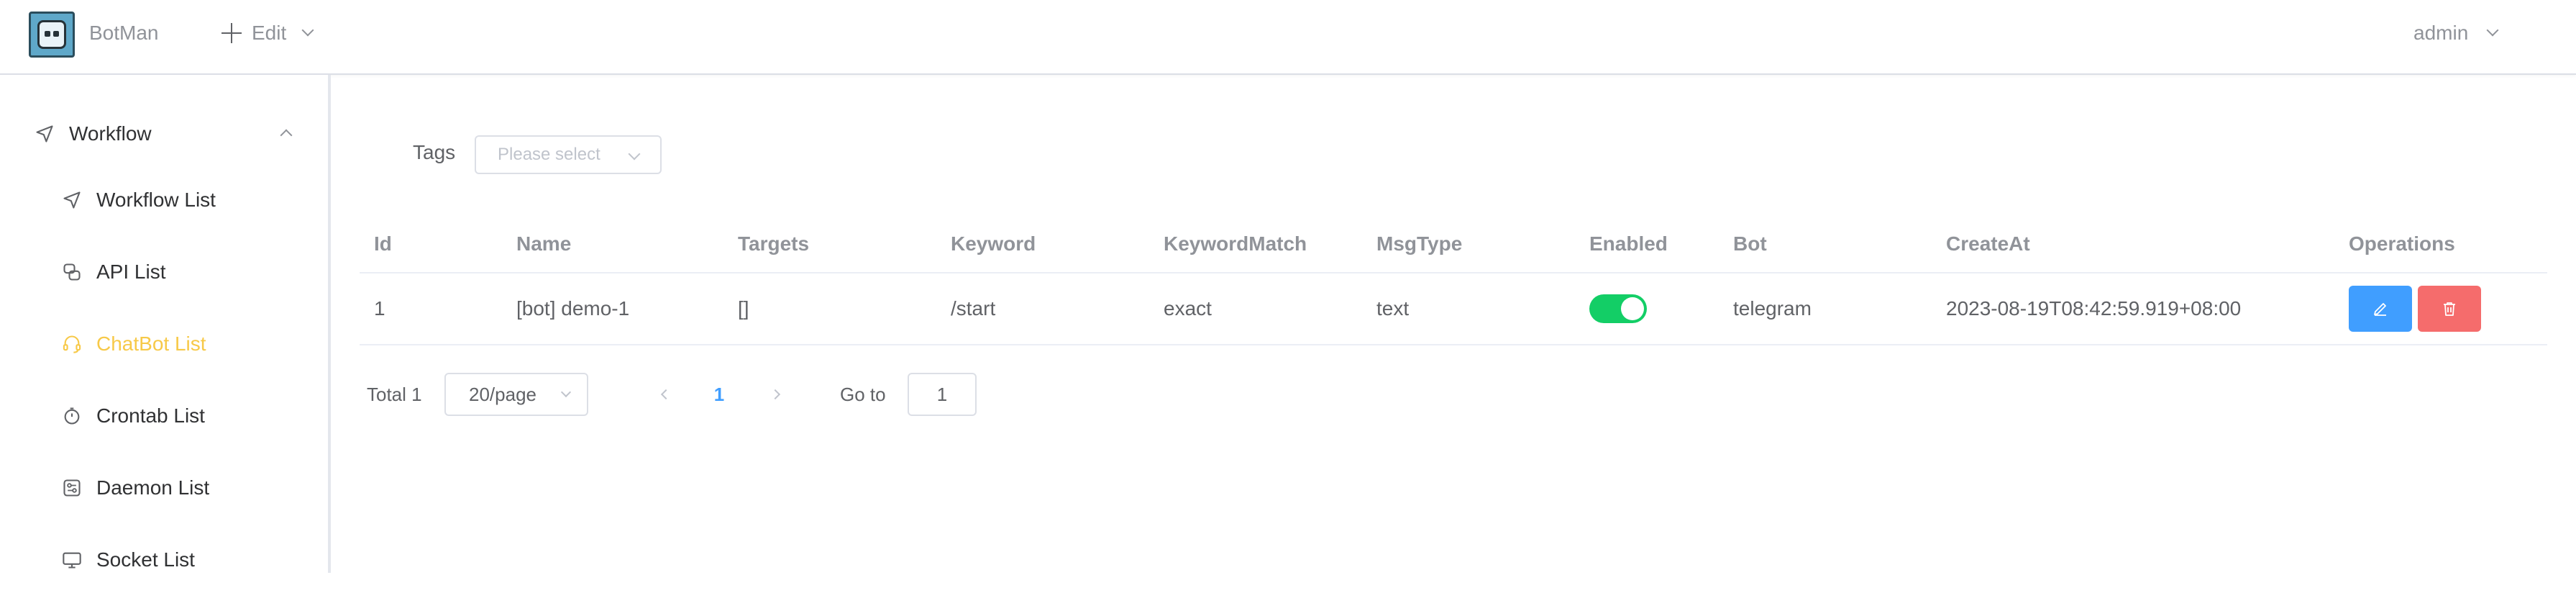 The width and height of the screenshot is (2576, 593). Describe the element at coordinates (1188, 308) in the screenshot. I see `cell-keywordmatch: exact` at that location.